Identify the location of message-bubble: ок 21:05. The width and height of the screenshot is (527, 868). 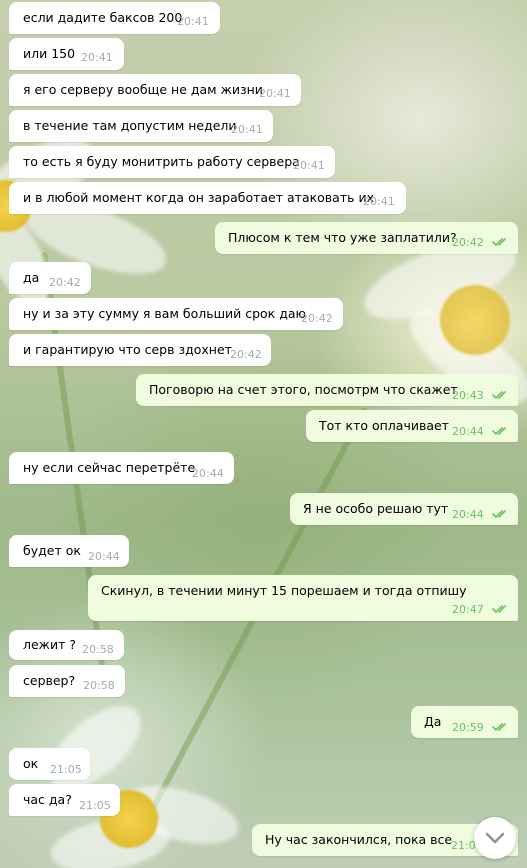
(49, 764).